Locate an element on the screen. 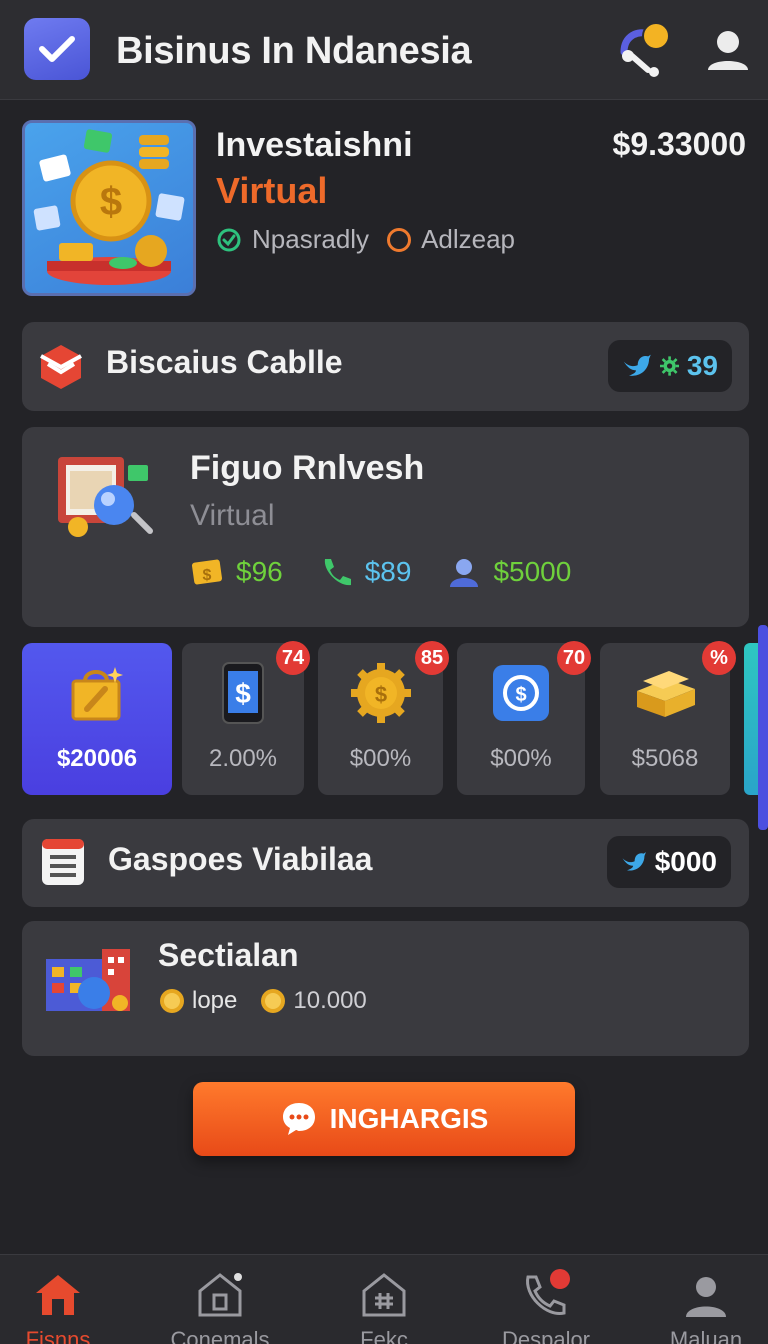 The width and height of the screenshot is (768, 1344). nav-label: Despalor is located at coordinates (546, 1335).